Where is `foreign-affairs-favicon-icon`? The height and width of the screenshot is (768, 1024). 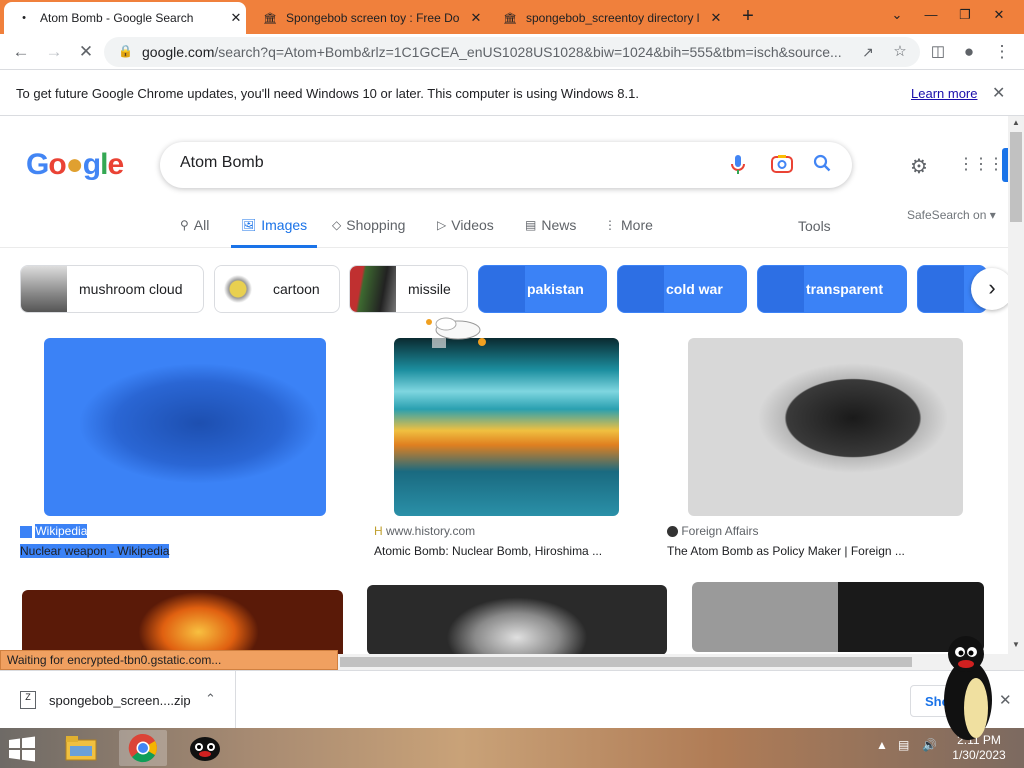
foreign-affairs-favicon-icon is located at coordinates (672, 532).